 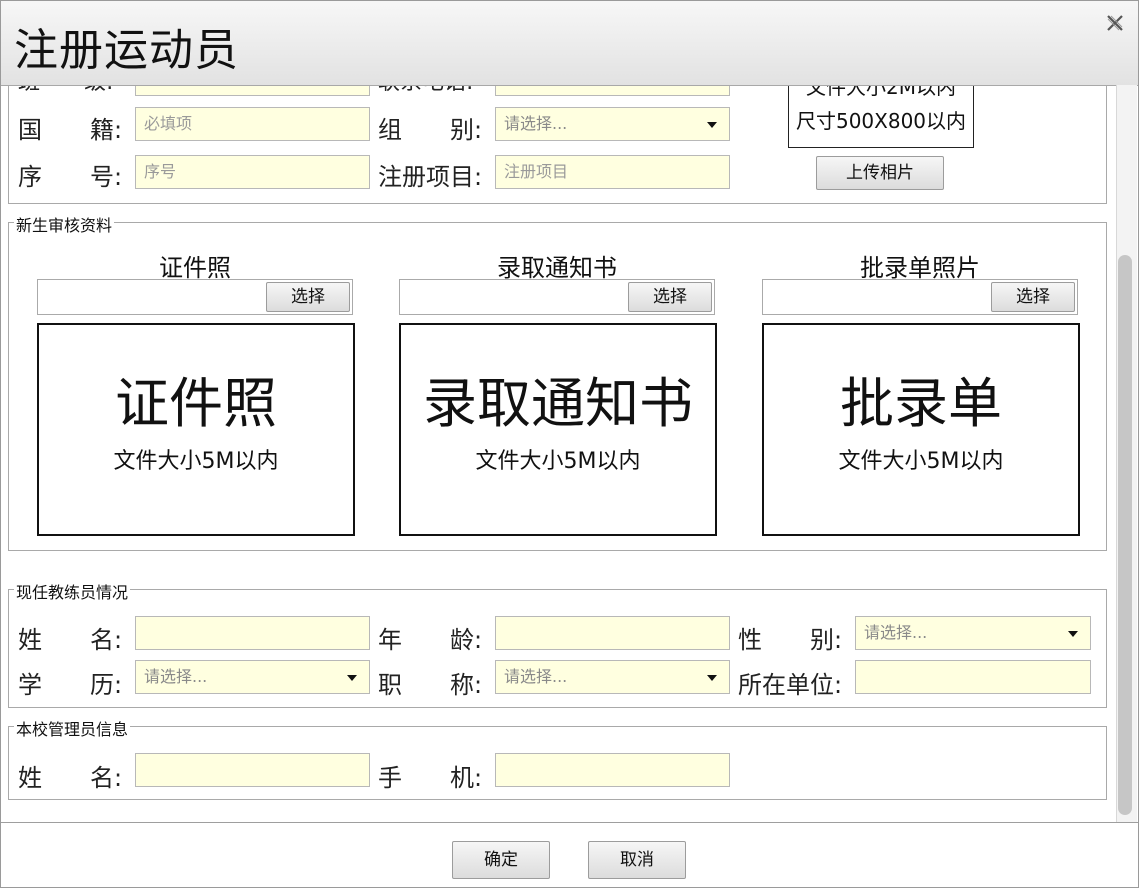 I want to click on scrollbar-thumb, so click(x=1125, y=535).